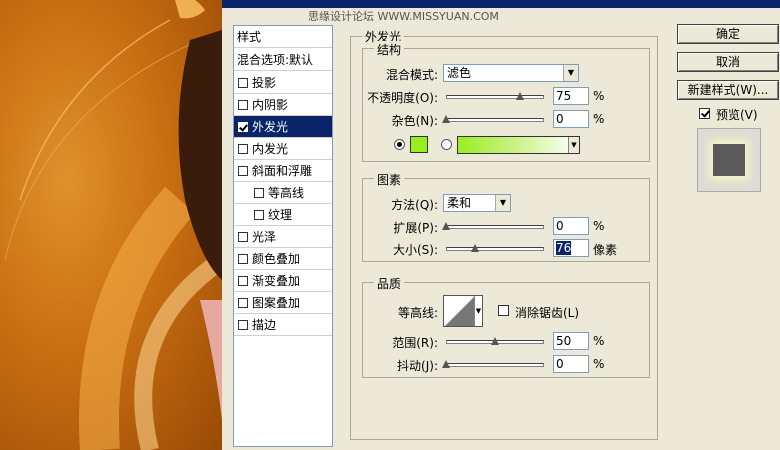  I want to click on style-item-label: 图案叠加, so click(276, 303).